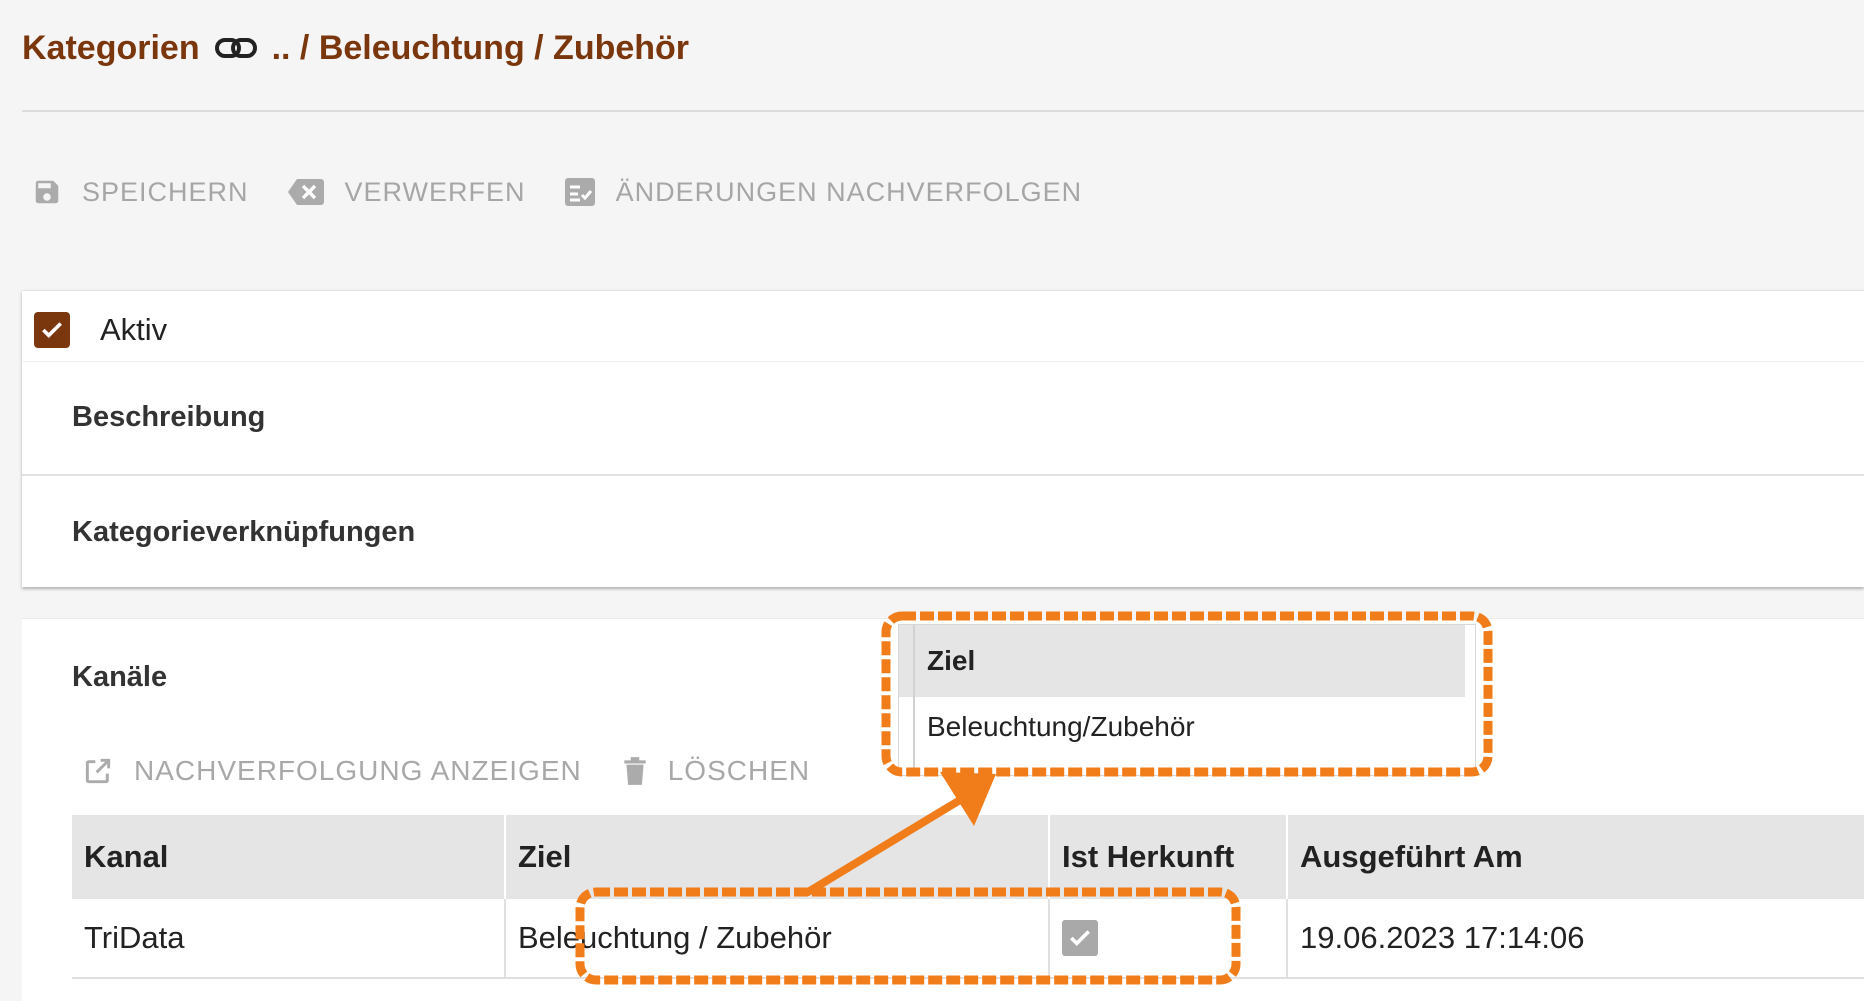 This screenshot has width=1864, height=1001. Describe the element at coordinates (908, 936) in the screenshot. I see `annotation-highlight-cell` at that location.